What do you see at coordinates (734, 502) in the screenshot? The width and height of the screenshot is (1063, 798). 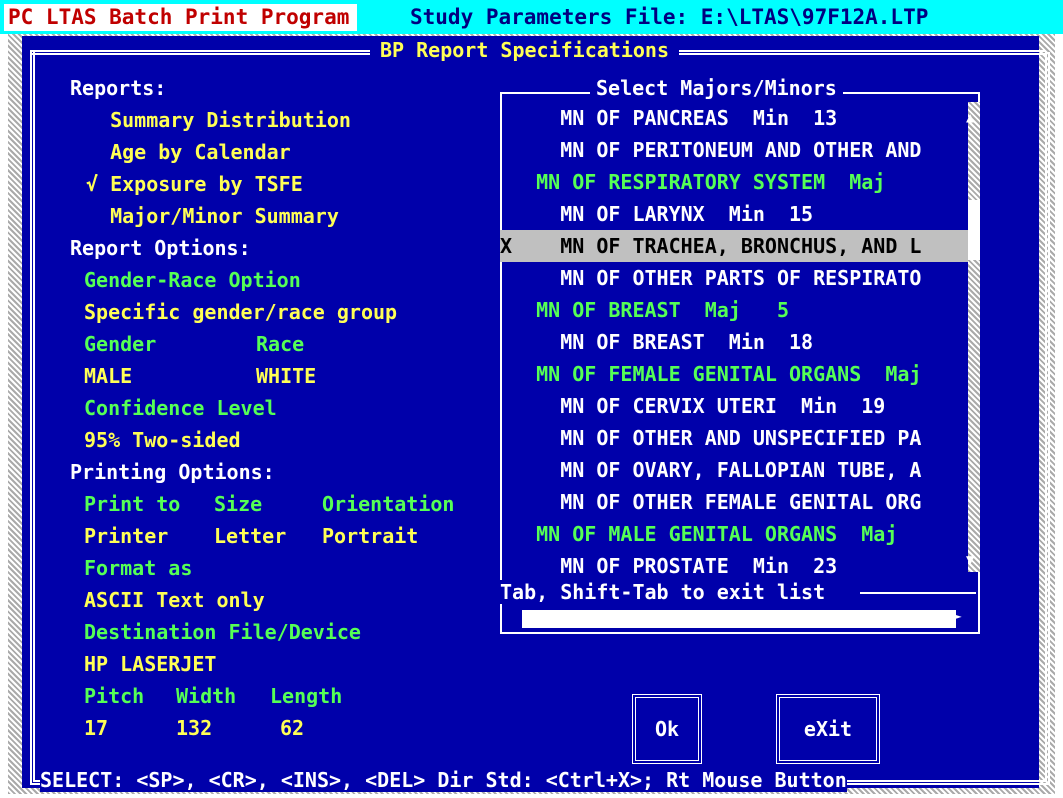 I see `list-item-minor: MN OF OTHER FEMALE GENITAL ORG` at bounding box center [734, 502].